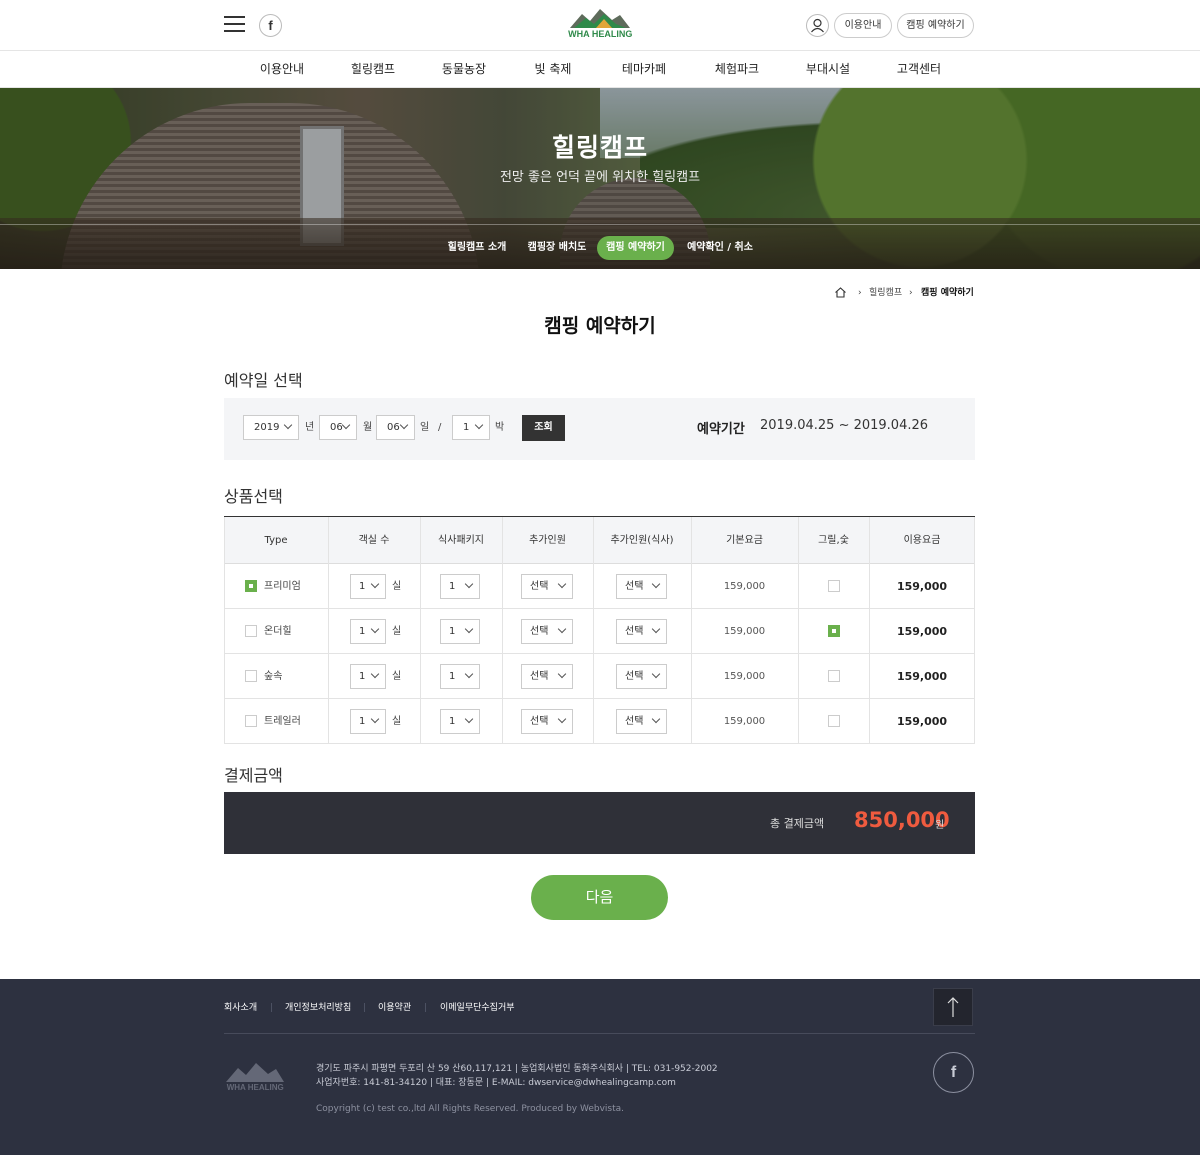 The height and width of the screenshot is (1155, 1200). What do you see at coordinates (721, 429) in the screenshot?
I see `period-label: 예약기간` at bounding box center [721, 429].